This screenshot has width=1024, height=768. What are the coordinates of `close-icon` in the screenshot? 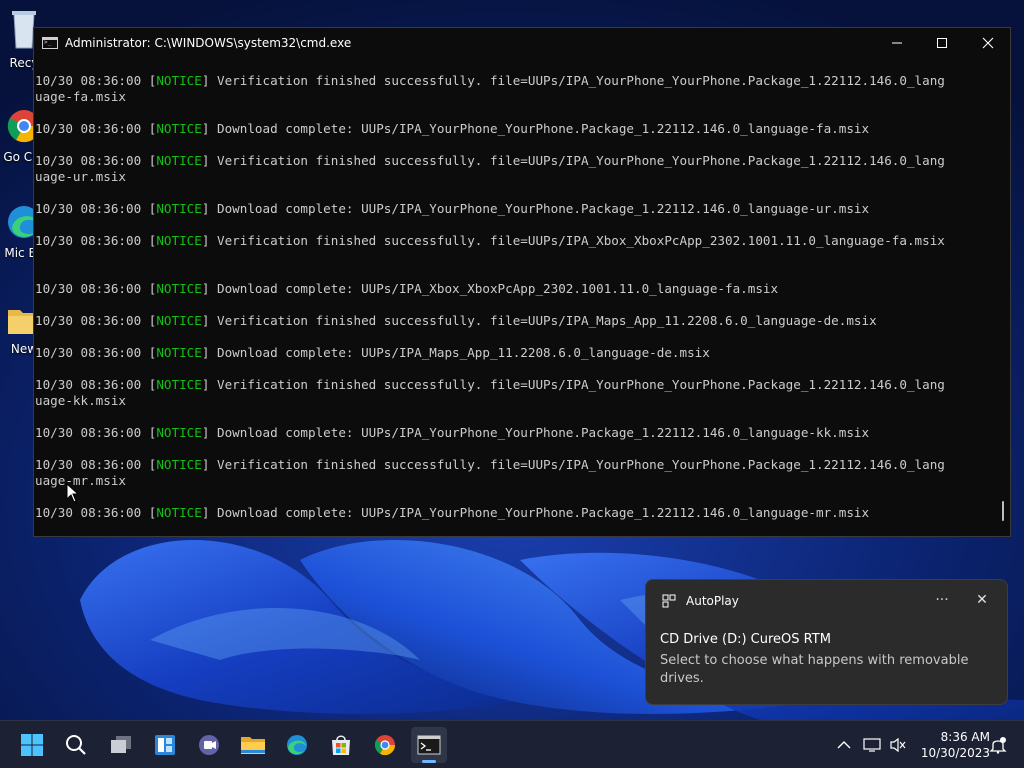 It's located at (988, 42).